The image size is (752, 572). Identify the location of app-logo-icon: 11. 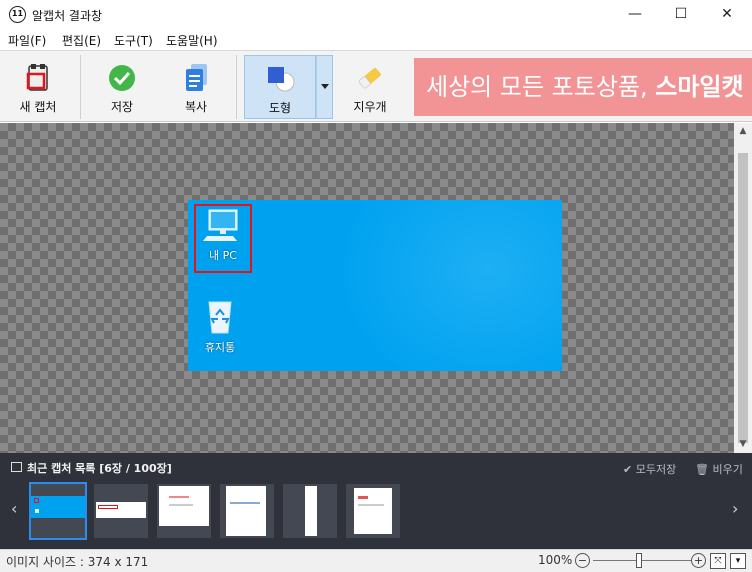
(17, 14).